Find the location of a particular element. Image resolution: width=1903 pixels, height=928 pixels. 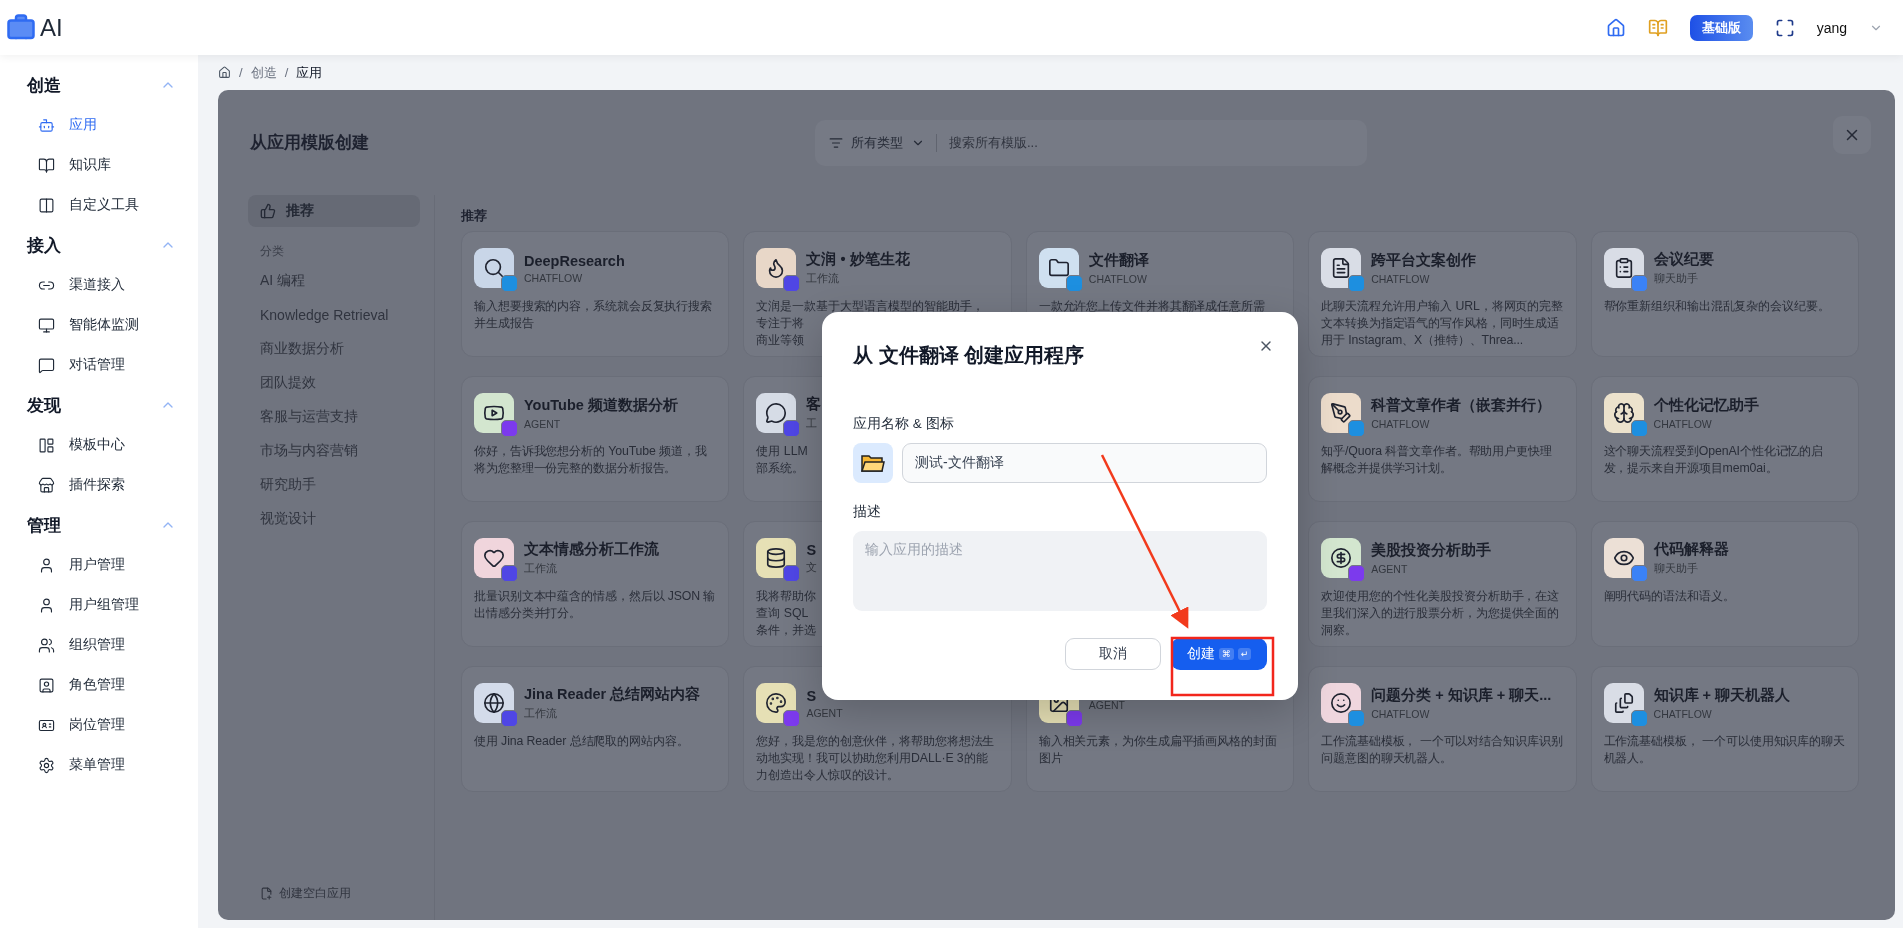

sidebar-item-label: 组织管理 is located at coordinates (97, 645).